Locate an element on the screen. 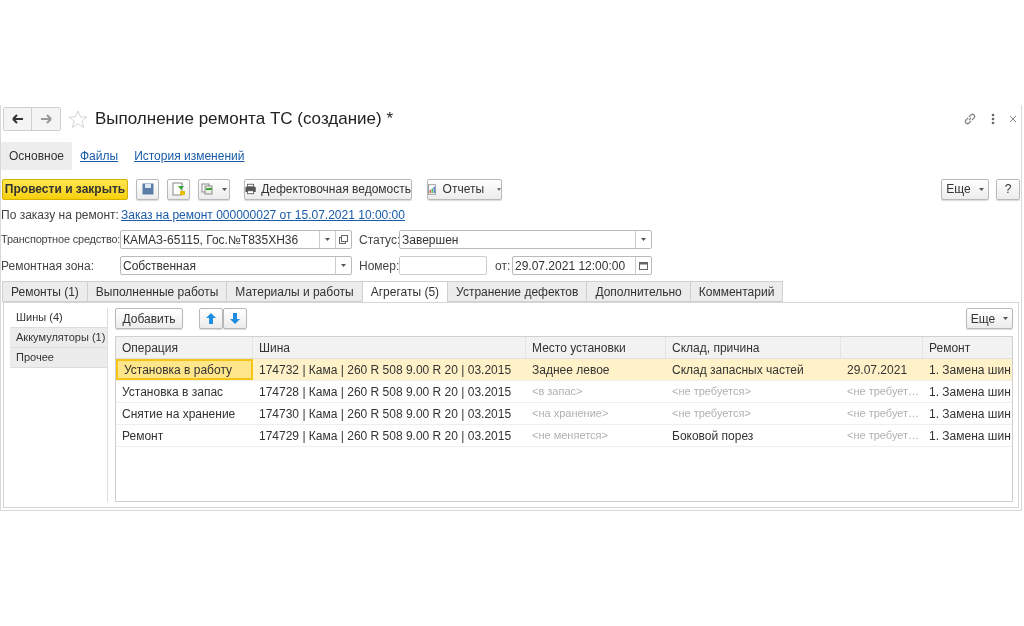 This screenshot has width=1024, height=626. field-label: По заказу на ремонт: is located at coordinates (60, 215).